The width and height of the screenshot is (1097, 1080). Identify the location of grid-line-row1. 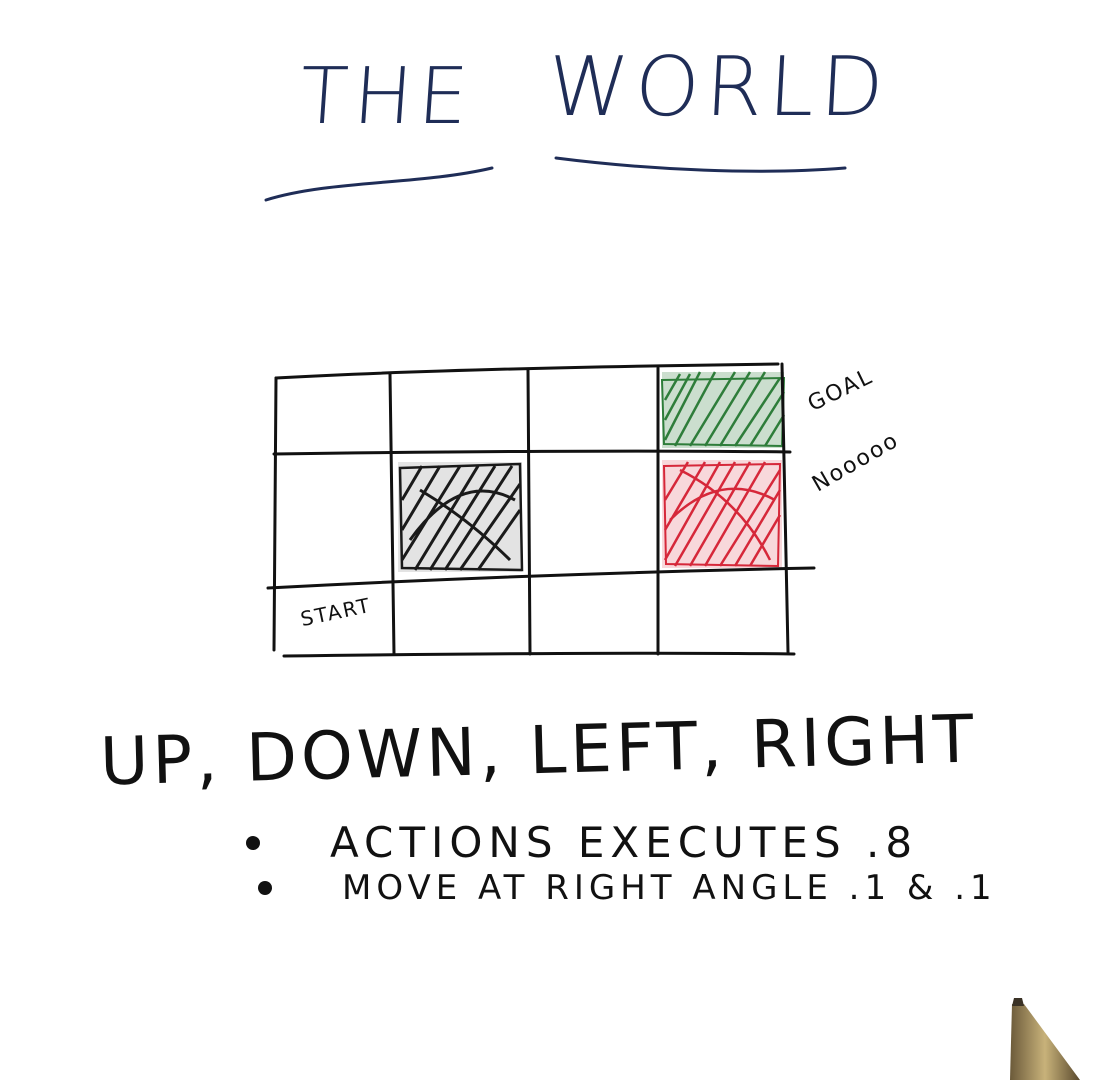
(532, 452).